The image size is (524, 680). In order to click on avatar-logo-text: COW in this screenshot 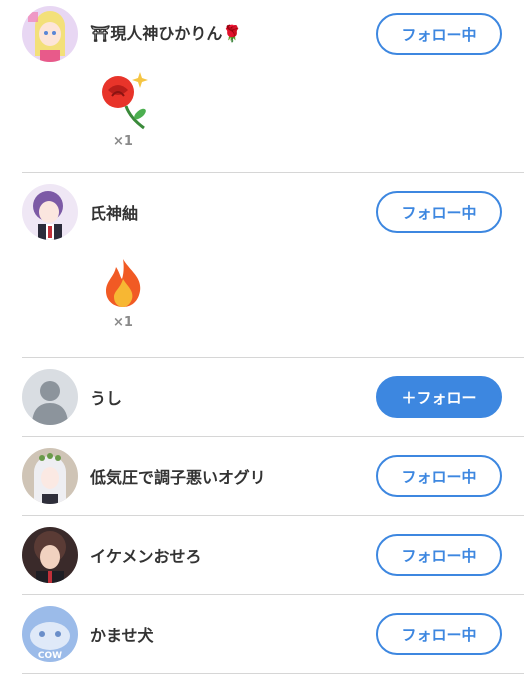, I will do `click(50, 656)`.